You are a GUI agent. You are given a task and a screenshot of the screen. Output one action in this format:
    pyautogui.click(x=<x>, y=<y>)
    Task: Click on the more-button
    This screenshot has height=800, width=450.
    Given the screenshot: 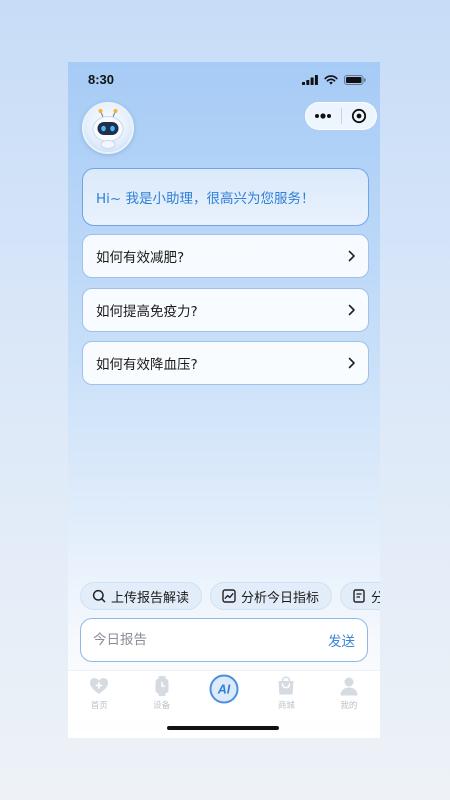 What is the action you would take?
    pyautogui.click(x=323, y=116)
    